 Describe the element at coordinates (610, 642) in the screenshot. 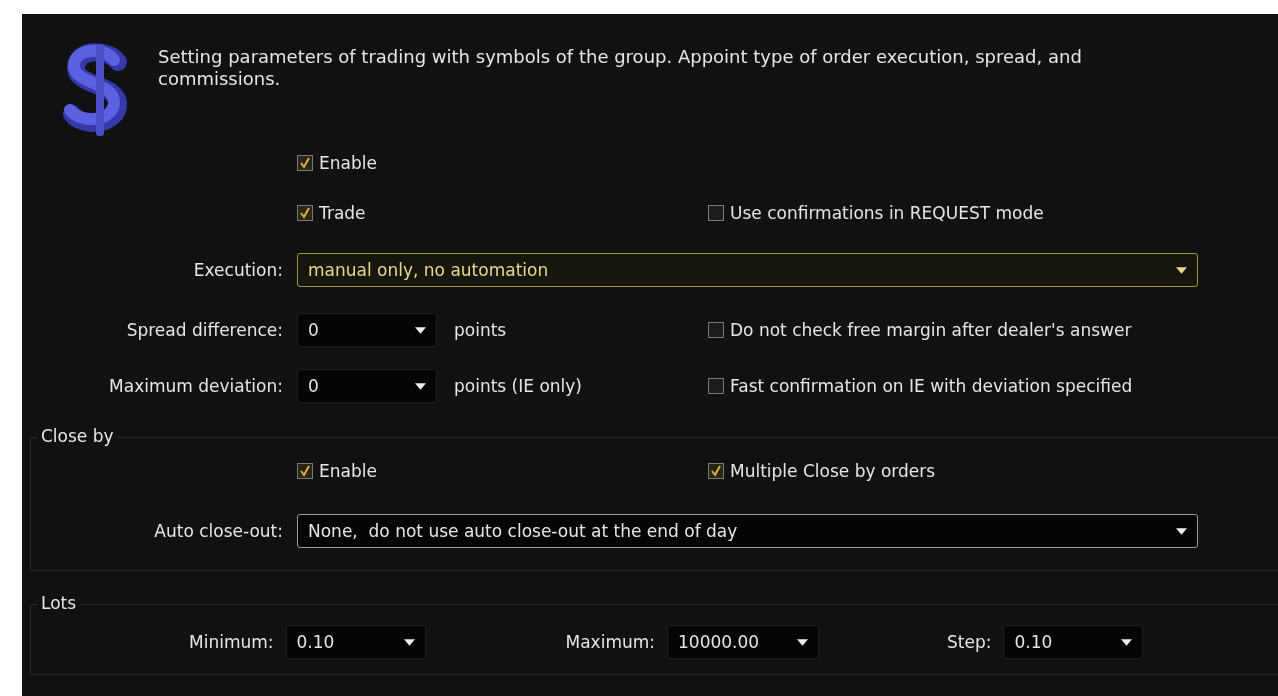

I see `lot-label: Maximum:` at that location.